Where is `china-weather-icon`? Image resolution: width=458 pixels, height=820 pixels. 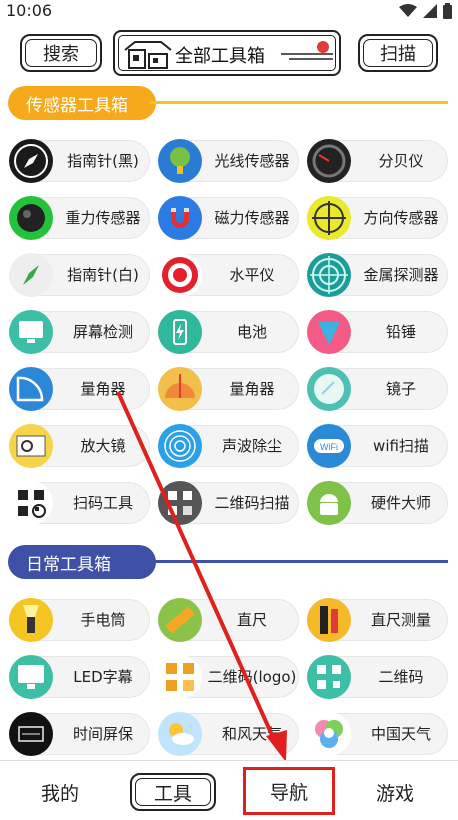 china-weather-icon is located at coordinates (329, 734).